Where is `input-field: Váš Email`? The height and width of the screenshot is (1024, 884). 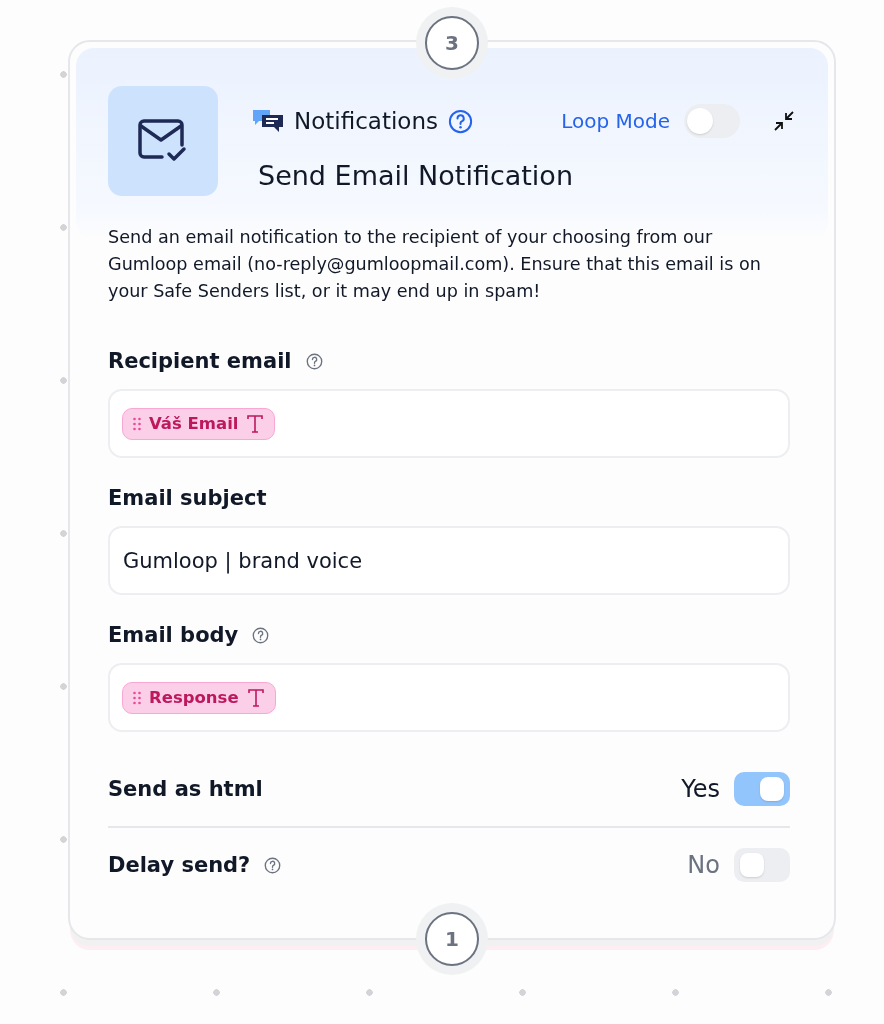 input-field: Váš Email is located at coordinates (449, 423).